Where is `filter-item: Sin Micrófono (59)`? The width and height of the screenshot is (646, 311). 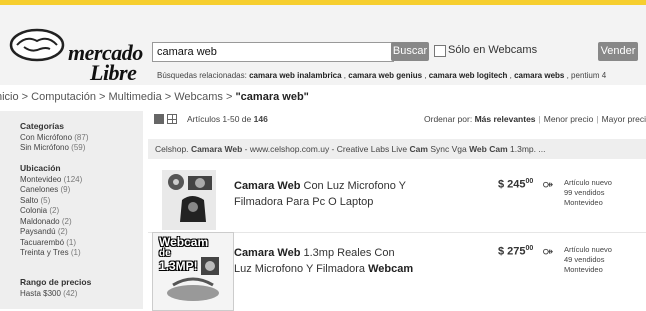 filter-item: Sin Micrófono (59) is located at coordinates (54, 148).